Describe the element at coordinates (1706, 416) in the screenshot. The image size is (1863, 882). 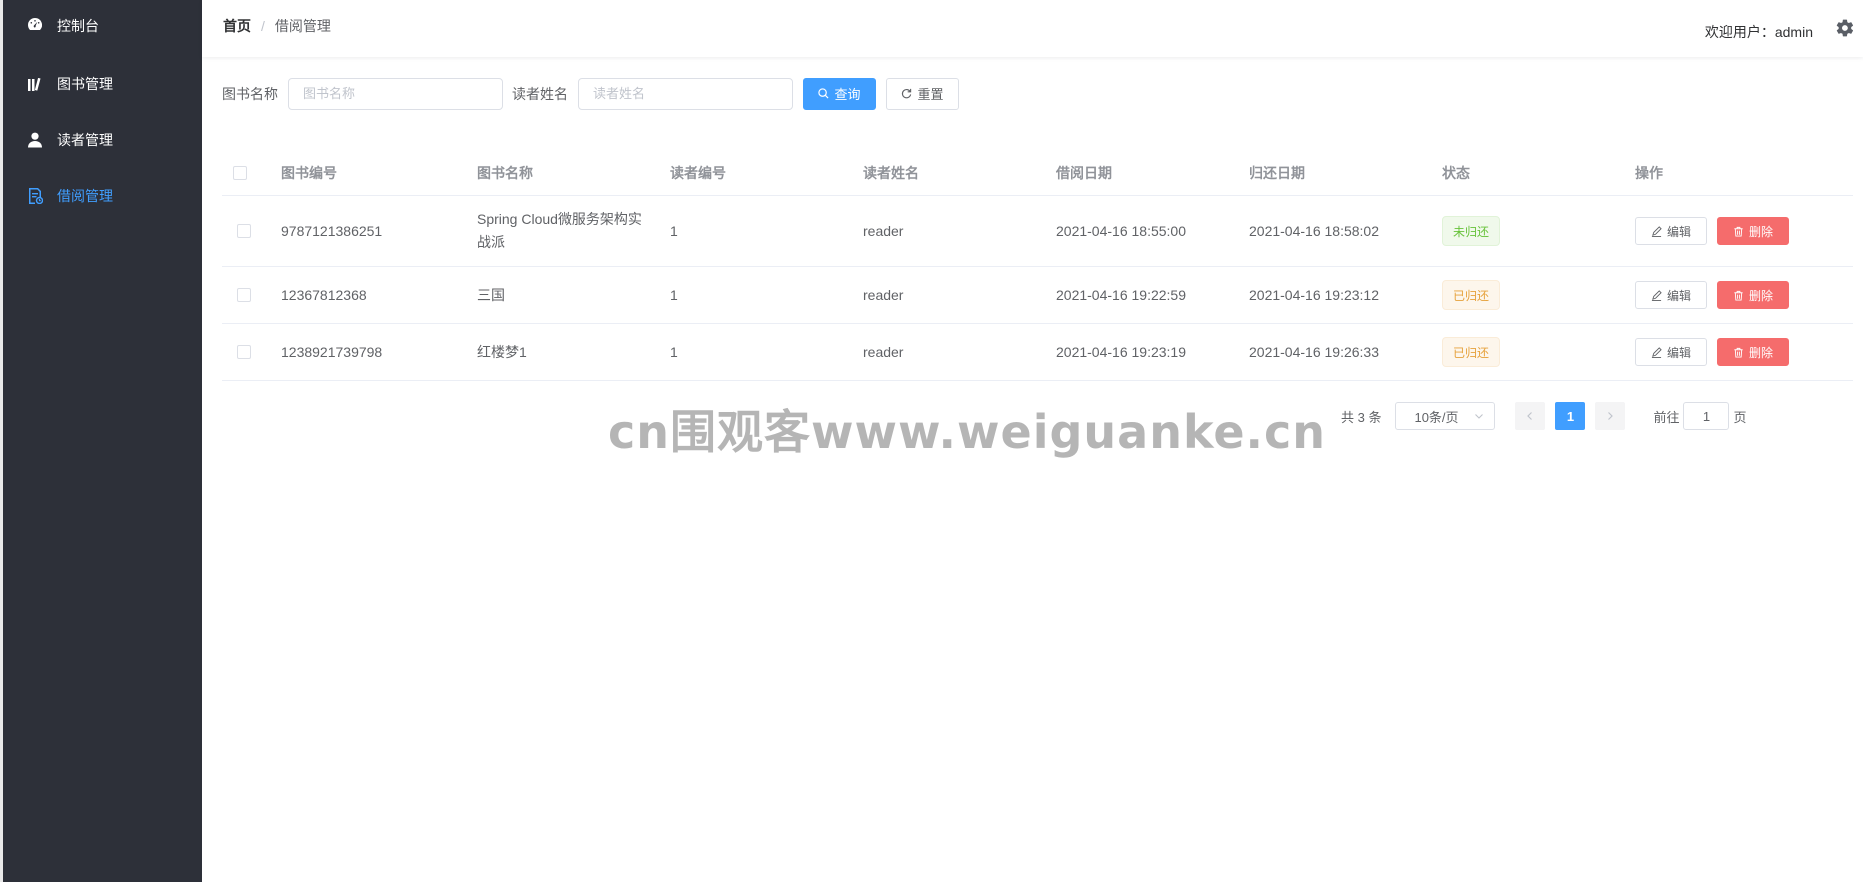
I see `goto-page-input` at that location.